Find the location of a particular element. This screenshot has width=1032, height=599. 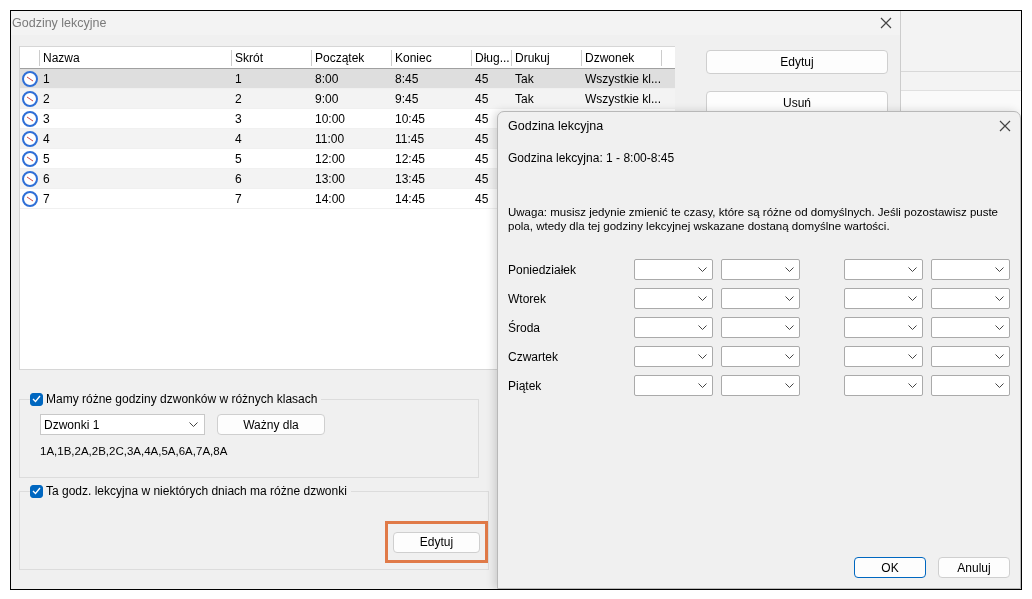

table-cell-text: 14:45 is located at coordinates (410, 198).